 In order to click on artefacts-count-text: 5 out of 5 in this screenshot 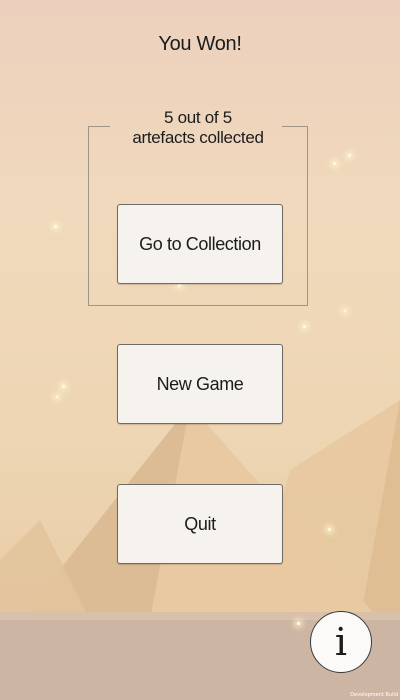, I will do `click(198, 117)`.